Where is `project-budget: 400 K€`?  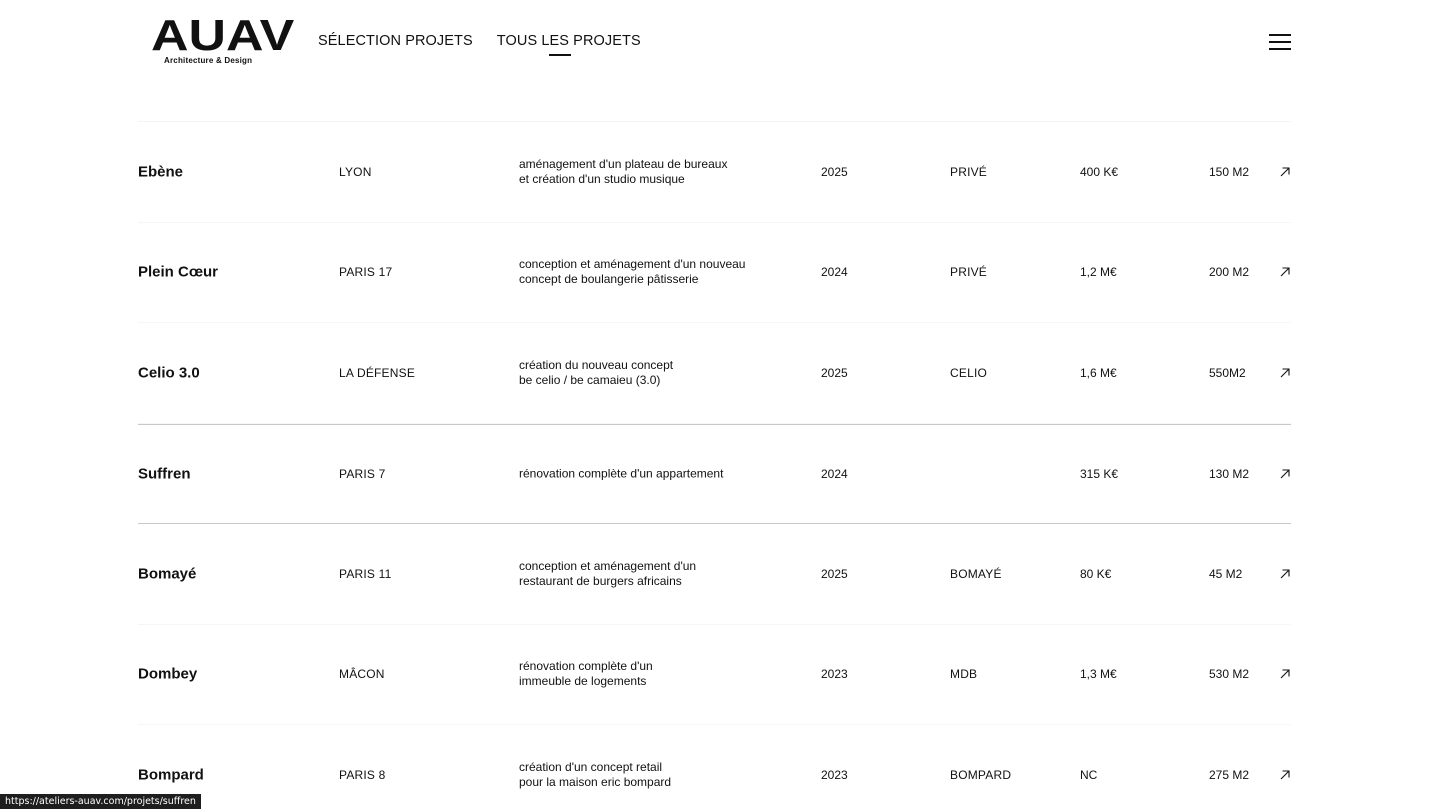
project-budget: 400 K€ is located at coordinates (1099, 171).